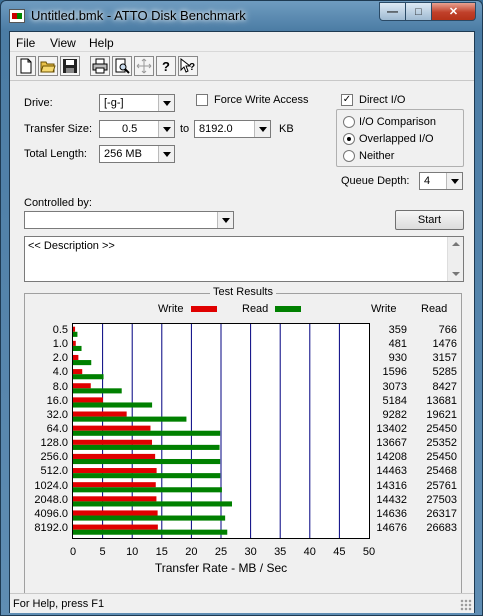 Image resolution: width=483 pixels, height=616 pixels. What do you see at coordinates (129, 220) in the screenshot?
I see `controlled-by-select` at bounding box center [129, 220].